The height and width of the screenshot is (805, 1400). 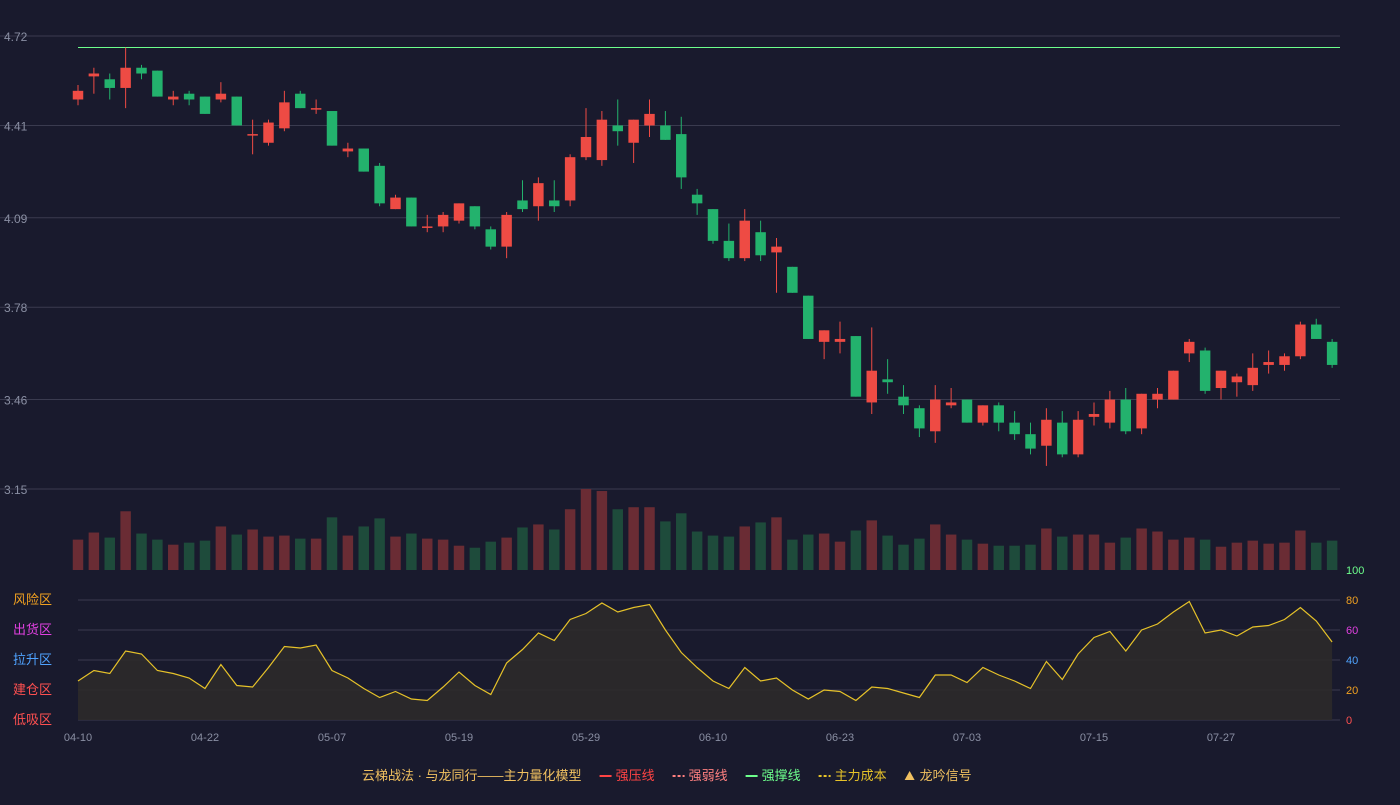 I want to click on legend-label: 强撑线, so click(x=781, y=775).